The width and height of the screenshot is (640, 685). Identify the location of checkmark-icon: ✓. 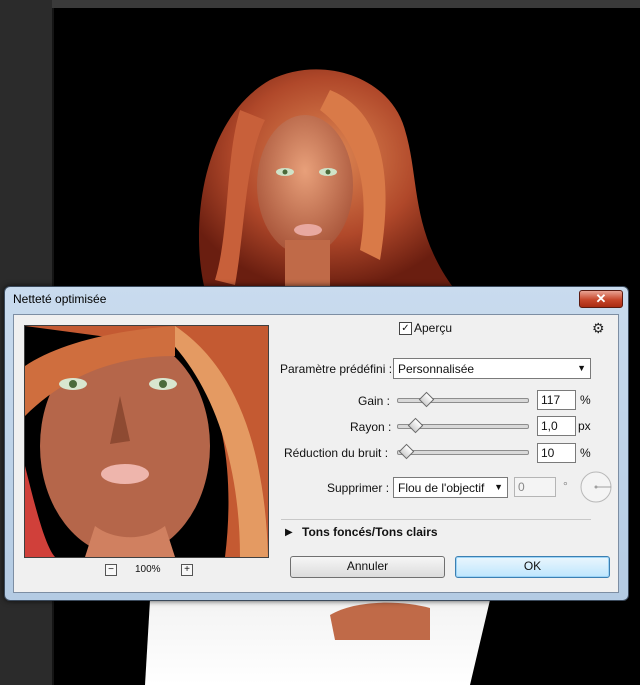
(405, 328).